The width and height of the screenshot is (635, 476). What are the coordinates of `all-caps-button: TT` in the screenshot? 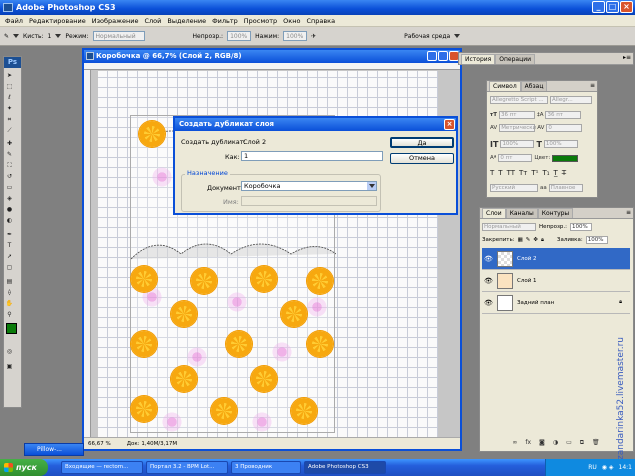 It's located at (511, 173).